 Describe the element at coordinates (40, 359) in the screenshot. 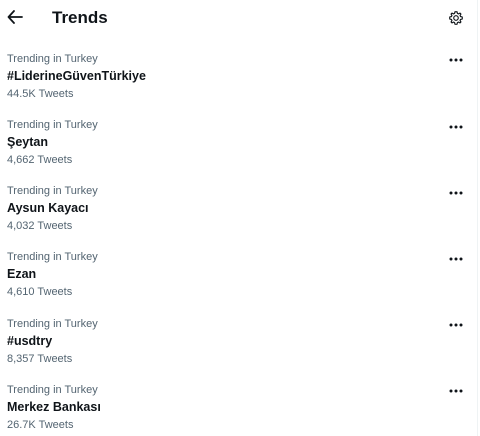

I see `trend-tweet-count: 8,357 Tweets` at that location.